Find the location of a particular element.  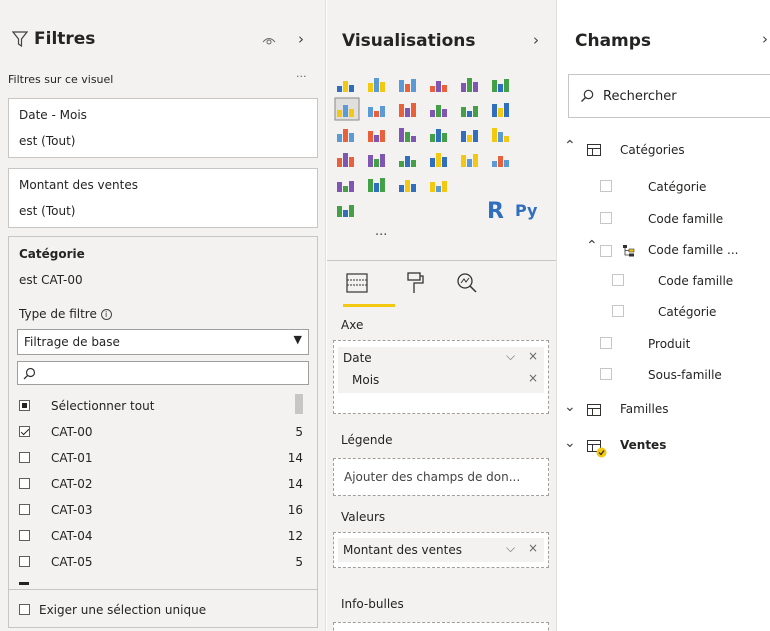

list-item: CAT-03 16 is located at coordinates (160, 510).